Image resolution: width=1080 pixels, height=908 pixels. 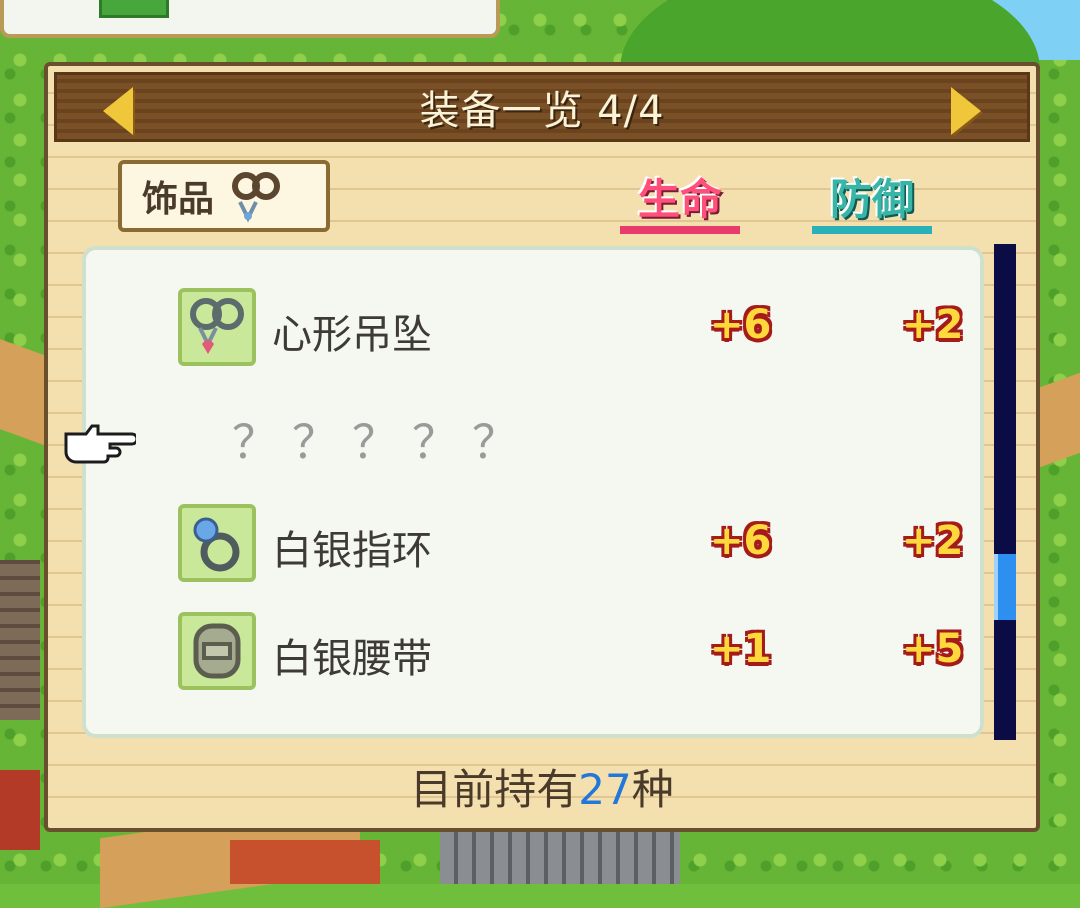 I want to click on column-header-life: 生命, so click(x=680, y=200).